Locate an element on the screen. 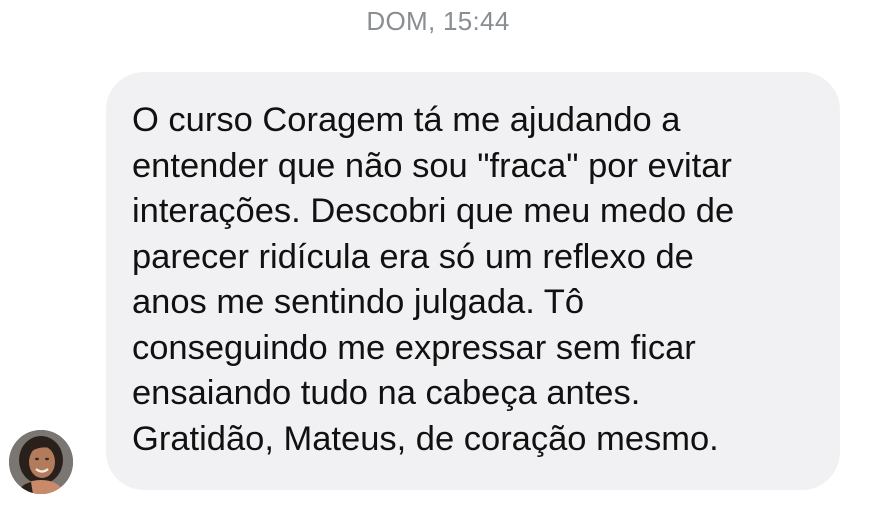 The image size is (876, 516). sender-avatar is located at coordinates (41, 462).